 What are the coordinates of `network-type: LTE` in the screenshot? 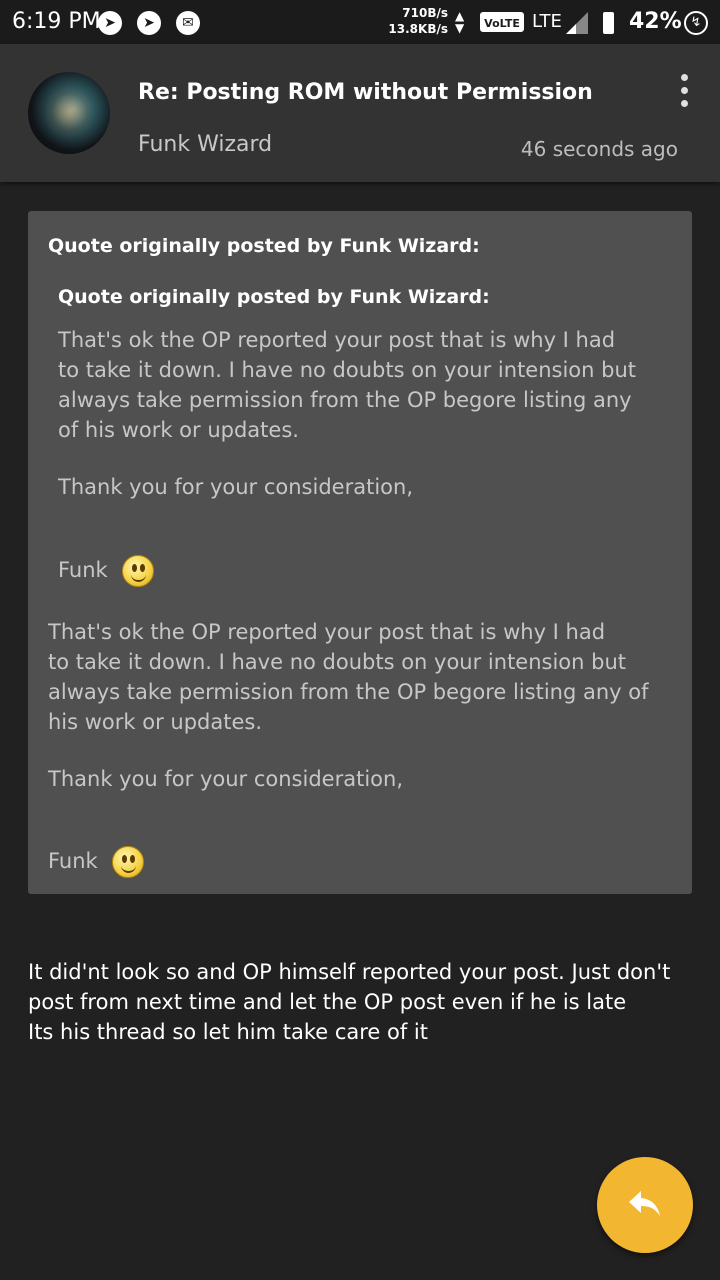 It's located at (547, 21).